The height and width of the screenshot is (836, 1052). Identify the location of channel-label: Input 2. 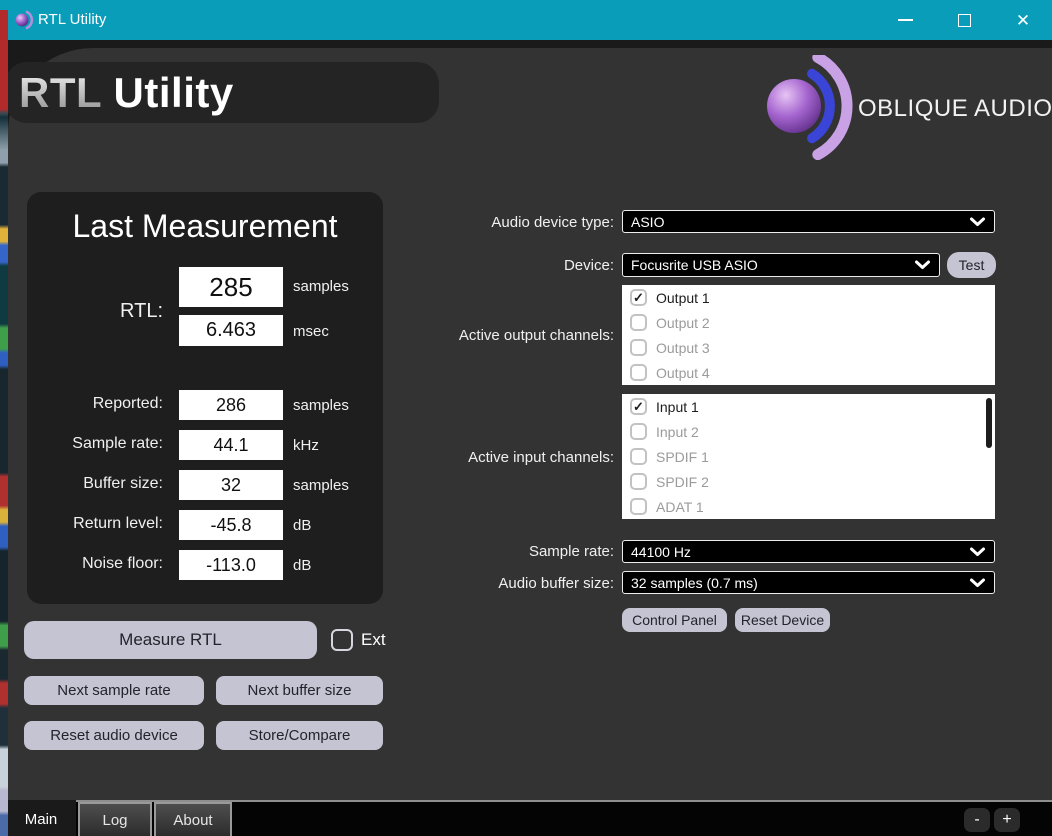
(677, 431).